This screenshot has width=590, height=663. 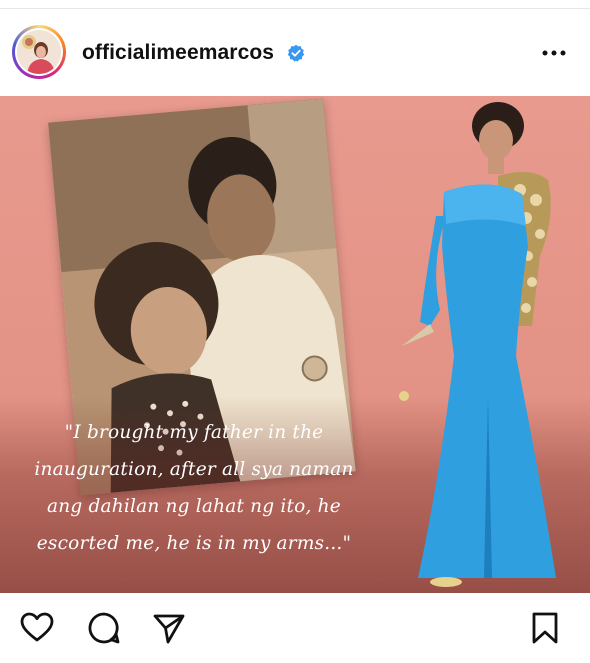 I want to click on avatar-image, so click(x=39, y=52).